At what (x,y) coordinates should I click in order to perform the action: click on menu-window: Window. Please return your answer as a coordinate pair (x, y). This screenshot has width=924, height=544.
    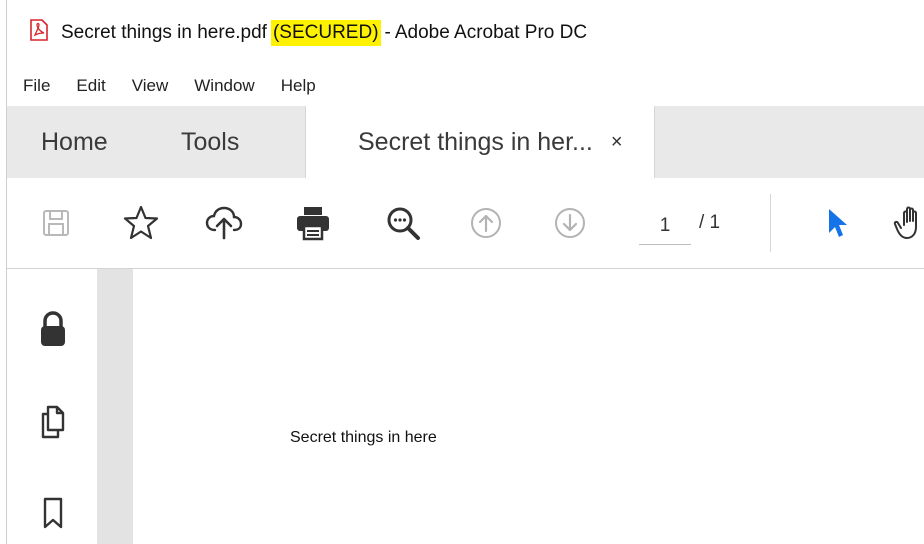
    Looking at the image, I should click on (224, 86).